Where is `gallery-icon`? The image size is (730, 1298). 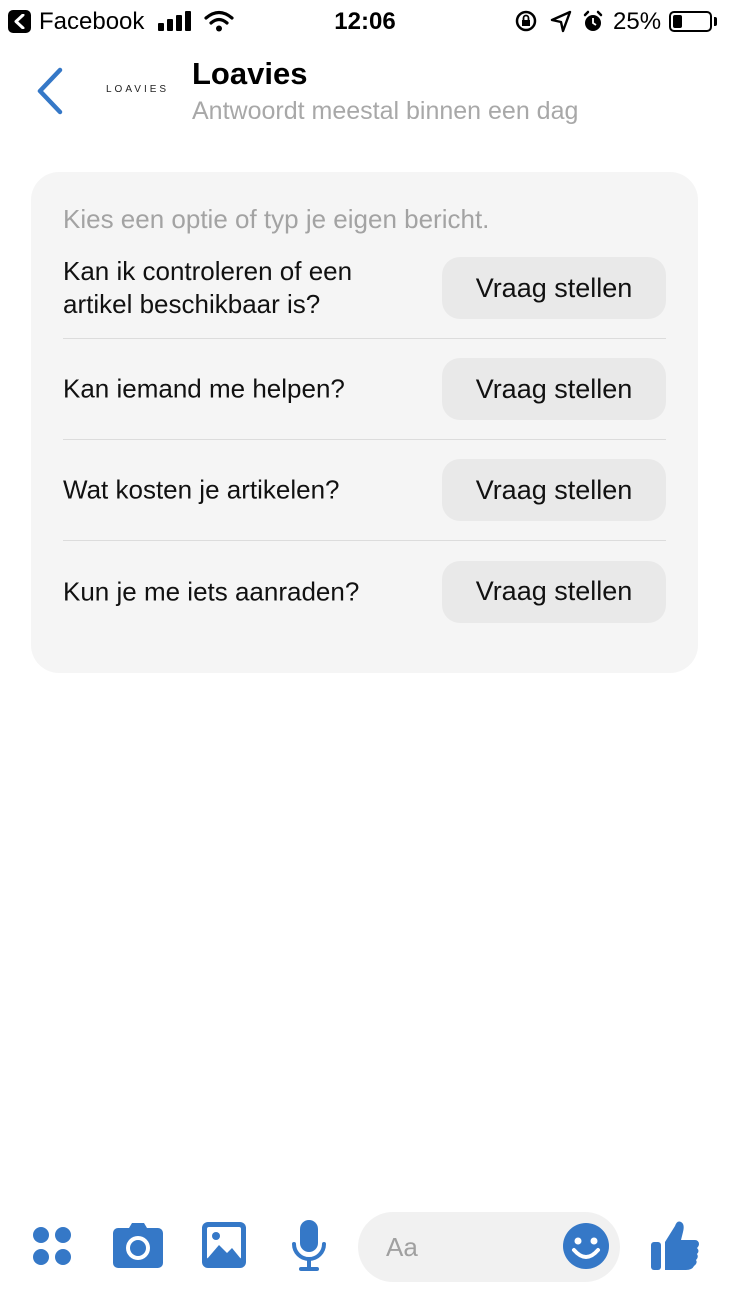 gallery-icon is located at coordinates (224, 1245).